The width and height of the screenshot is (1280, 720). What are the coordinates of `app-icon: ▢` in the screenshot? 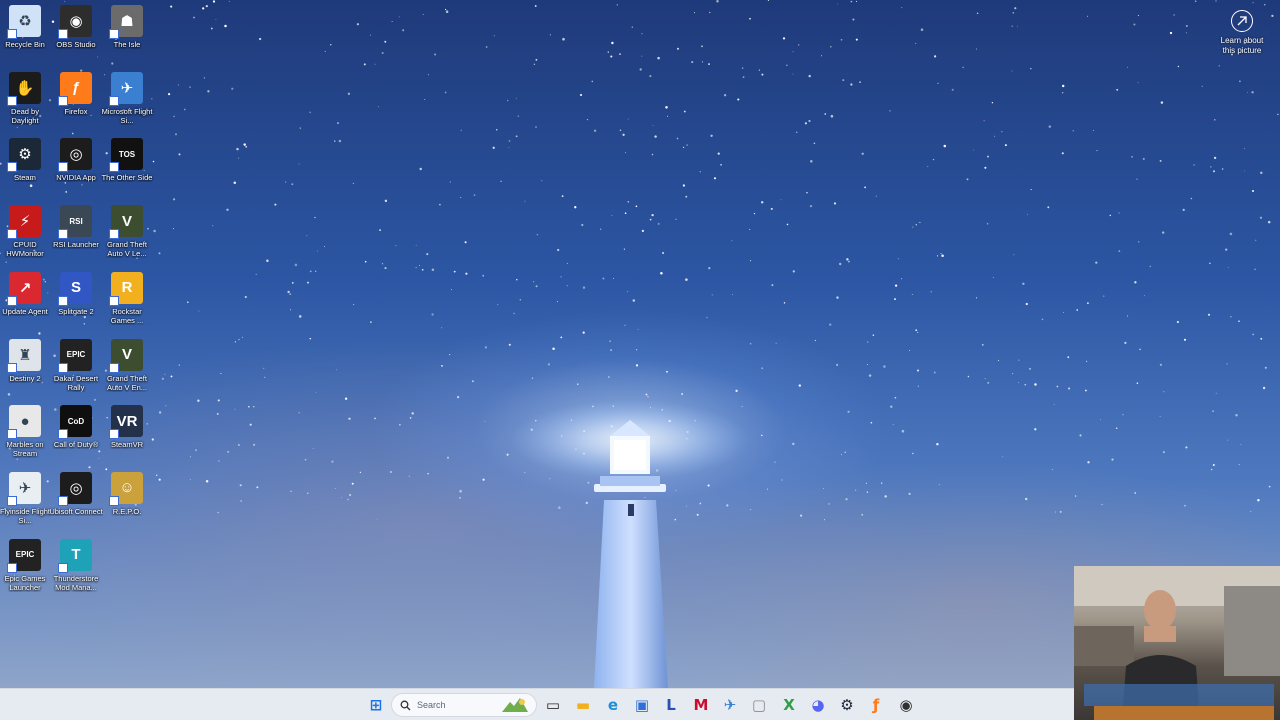 It's located at (759, 705).